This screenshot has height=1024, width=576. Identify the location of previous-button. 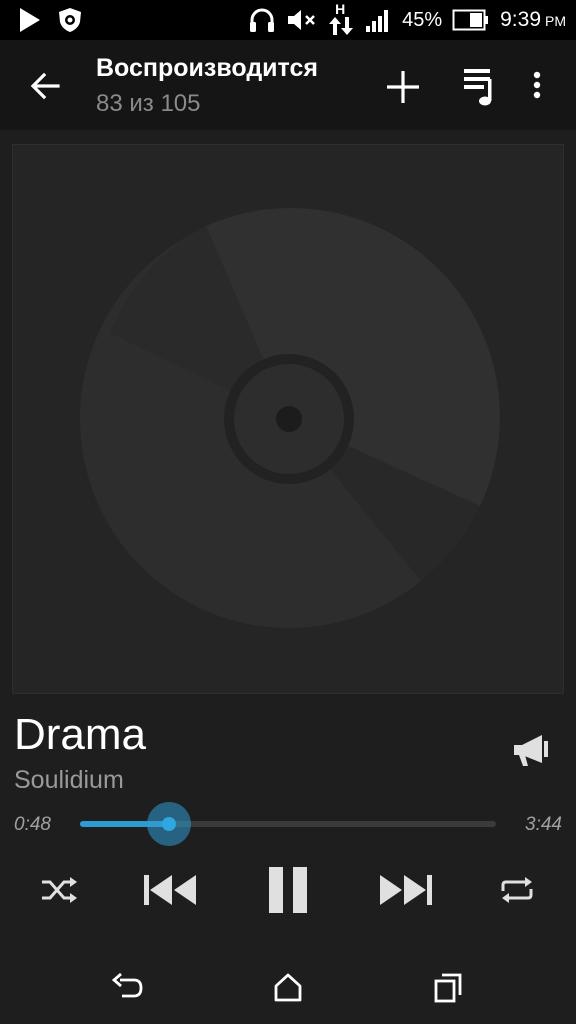
(170, 890).